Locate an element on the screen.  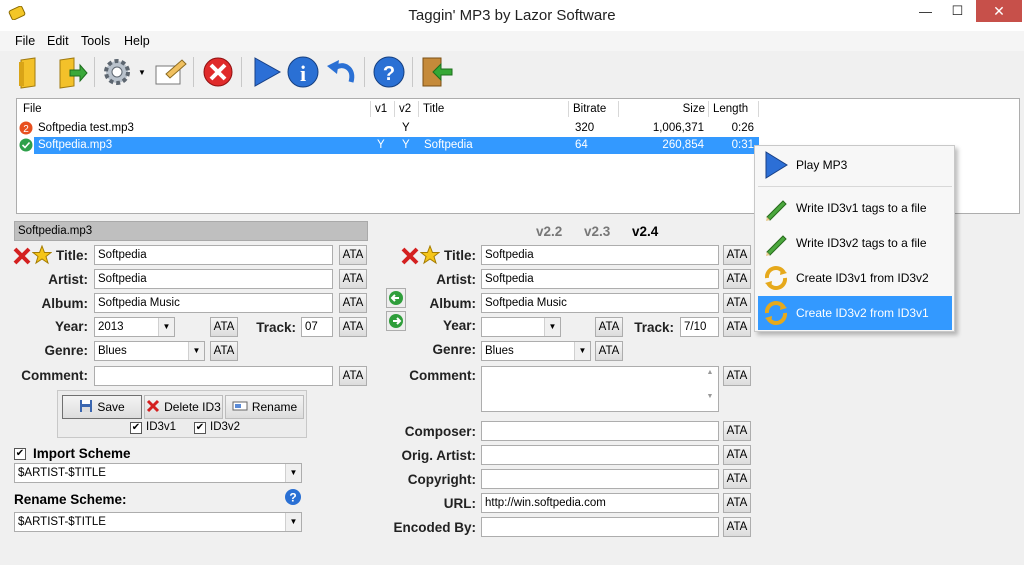
v2-title-input: Softpedia is located at coordinates (600, 255).